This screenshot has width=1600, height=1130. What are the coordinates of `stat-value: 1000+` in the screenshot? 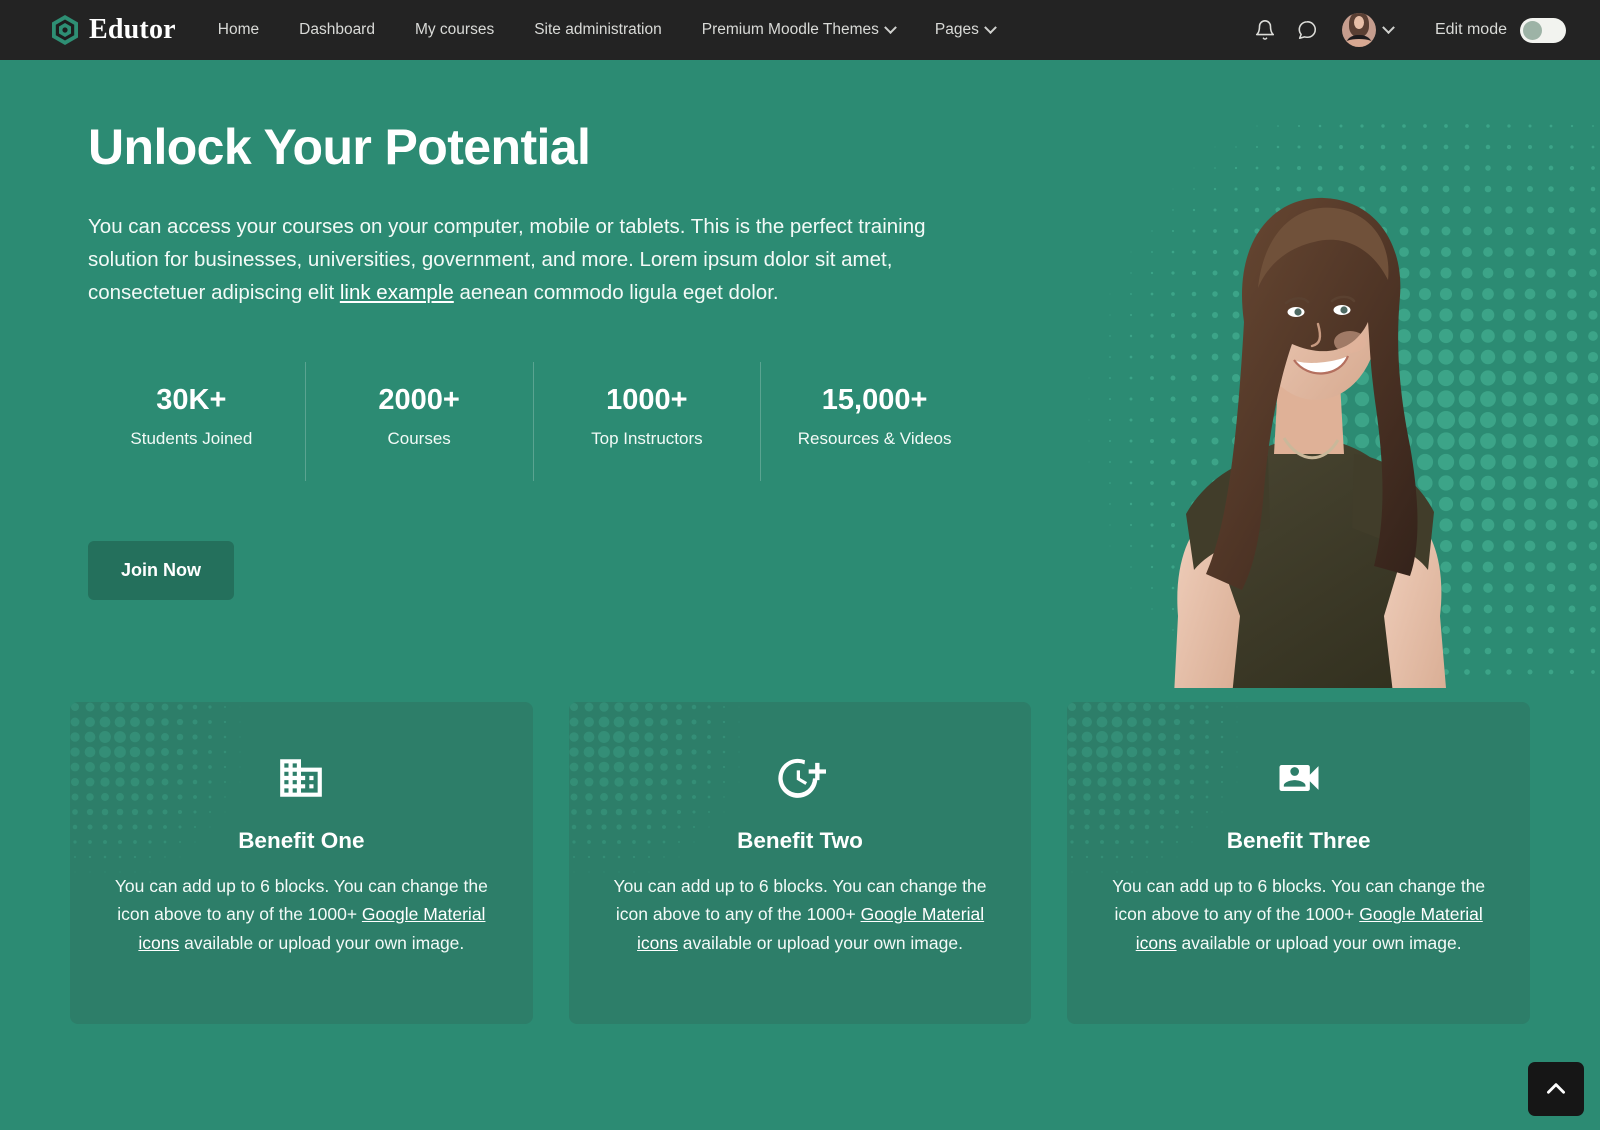 It's located at (647, 400).